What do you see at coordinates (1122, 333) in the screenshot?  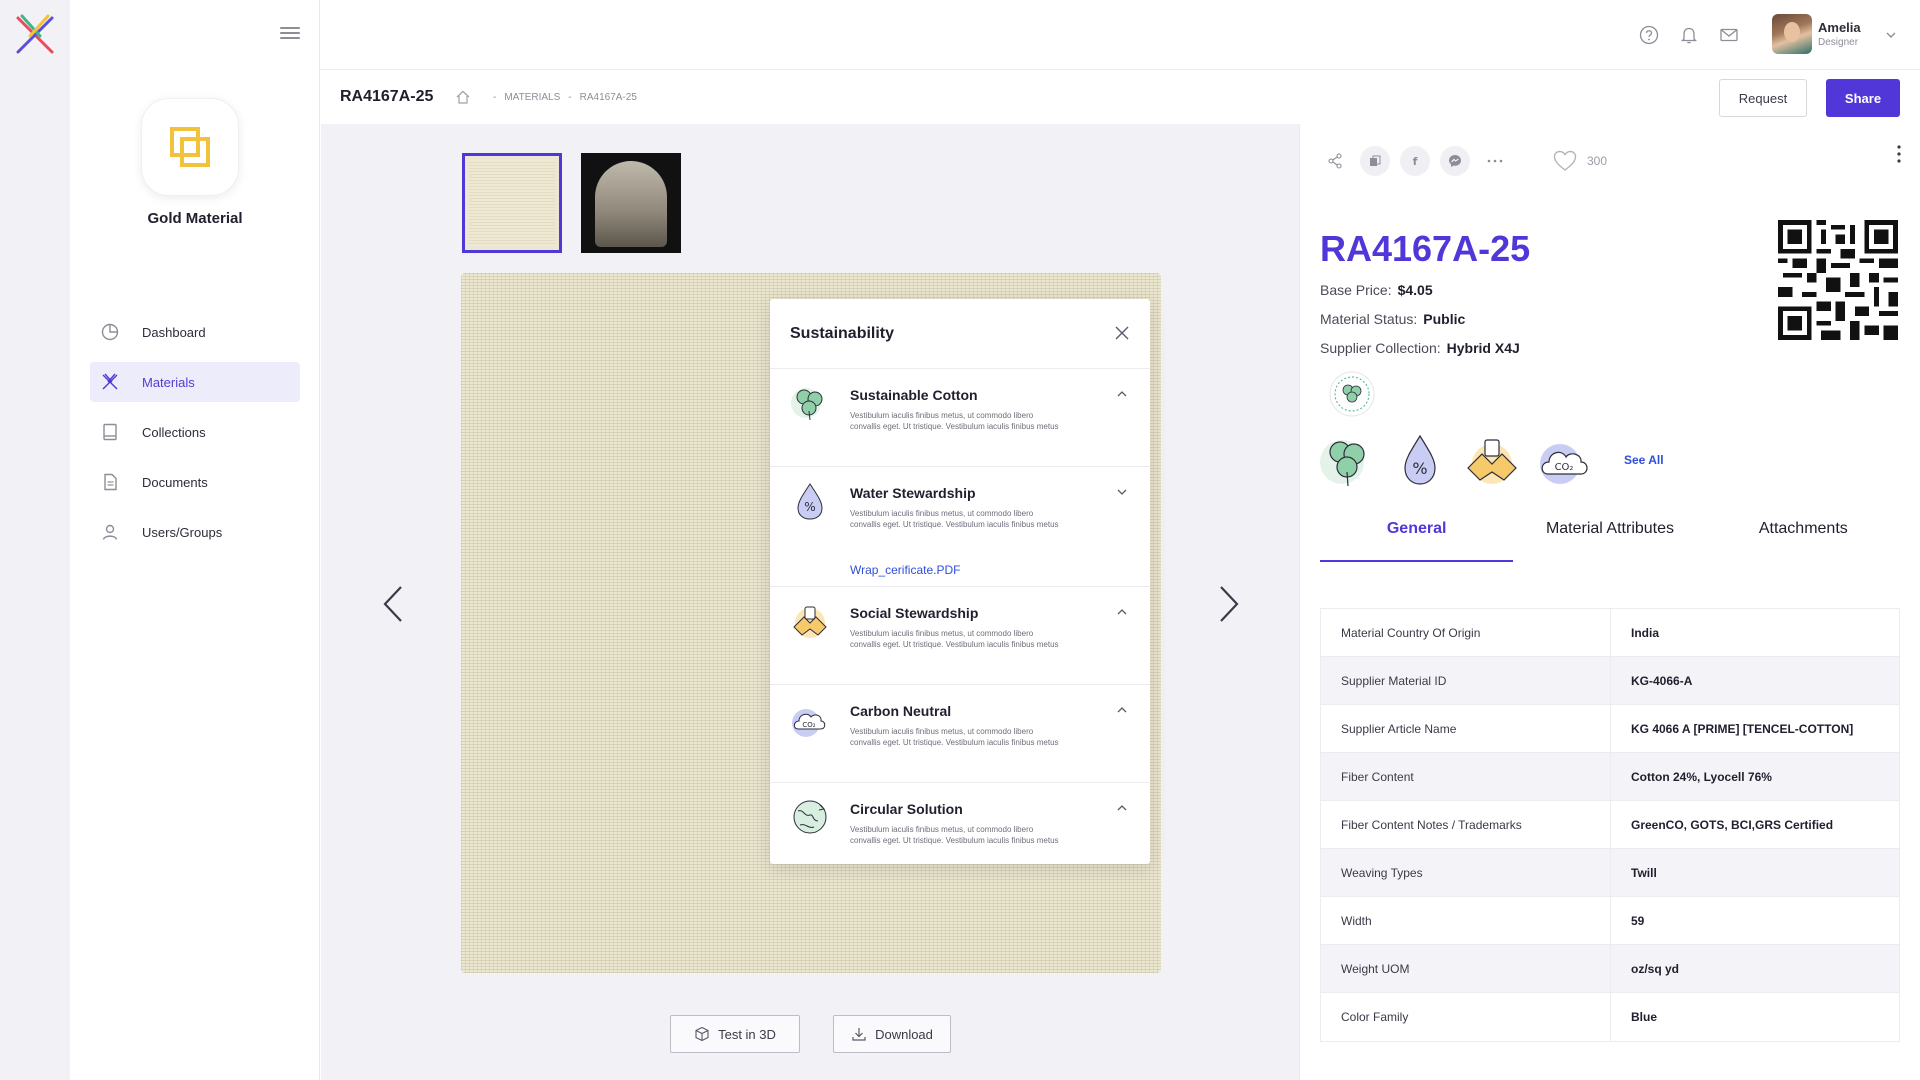 I see `close-icon` at bounding box center [1122, 333].